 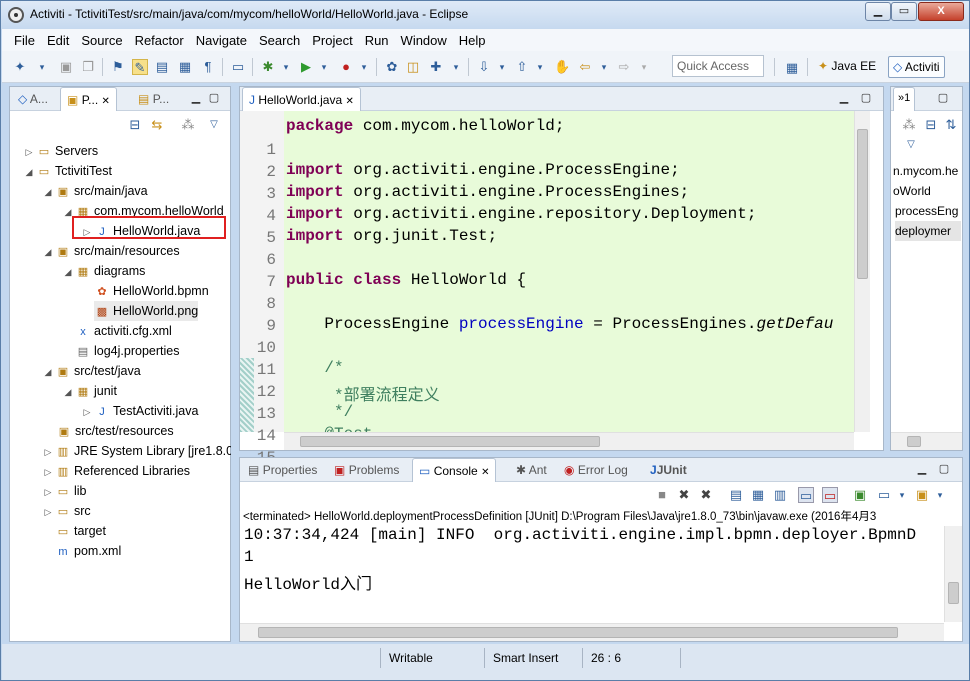 What do you see at coordinates (123, 331) in the screenshot?
I see `tree-item-cfg-xml: x activiti.cfg.xml` at bounding box center [123, 331].